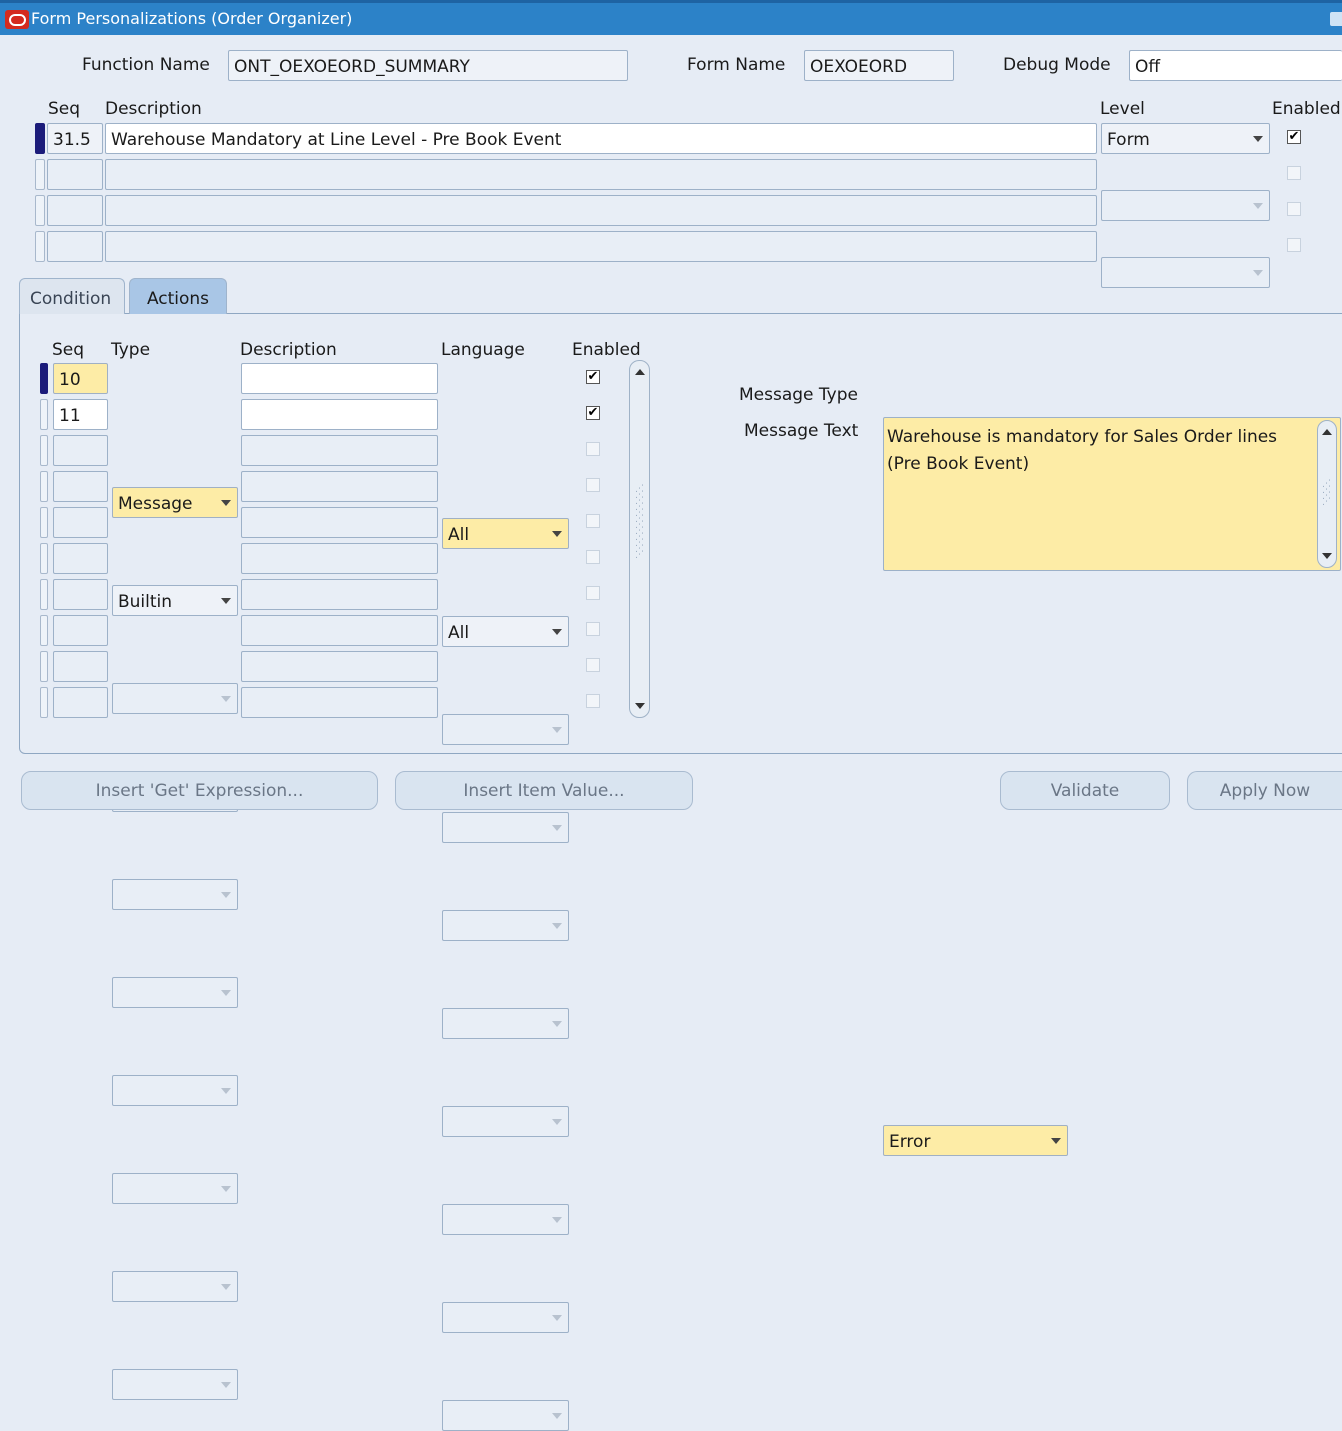 Image resolution: width=1342 pixels, height=1431 pixels. What do you see at coordinates (879, 65) in the screenshot?
I see `form-name-field: OEXOEORD` at bounding box center [879, 65].